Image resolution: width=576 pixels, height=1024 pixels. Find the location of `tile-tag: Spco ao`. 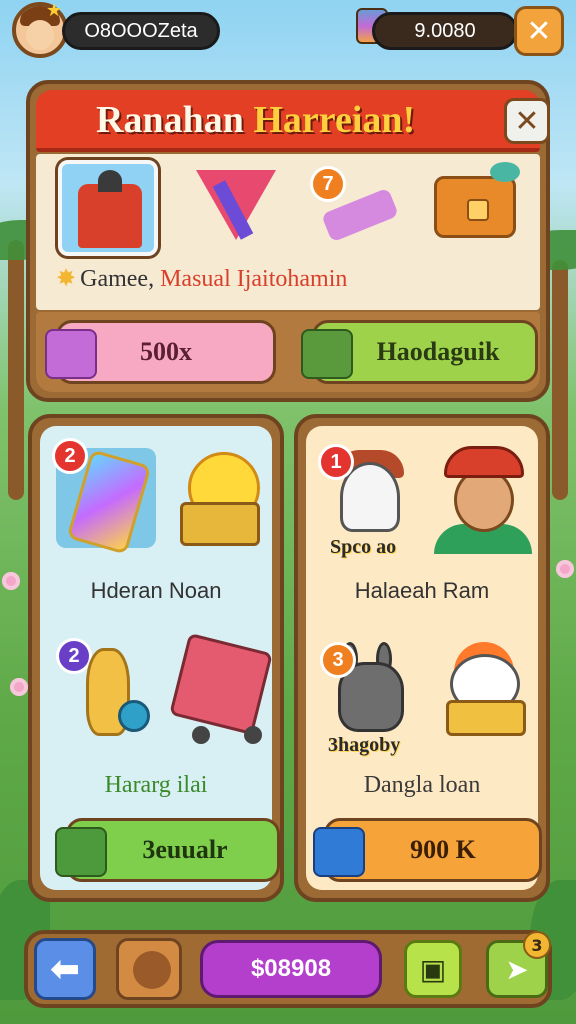

tile-tag: Spco ao is located at coordinates (363, 547).